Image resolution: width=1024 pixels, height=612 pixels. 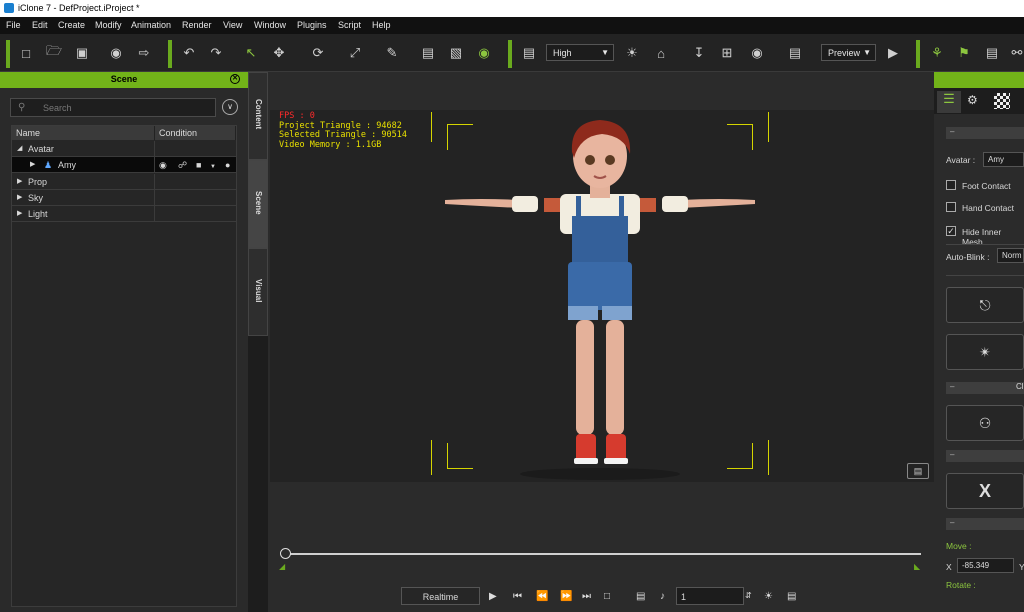 What do you see at coordinates (258, 116) in the screenshot?
I see `tab-content: Content` at bounding box center [258, 116].